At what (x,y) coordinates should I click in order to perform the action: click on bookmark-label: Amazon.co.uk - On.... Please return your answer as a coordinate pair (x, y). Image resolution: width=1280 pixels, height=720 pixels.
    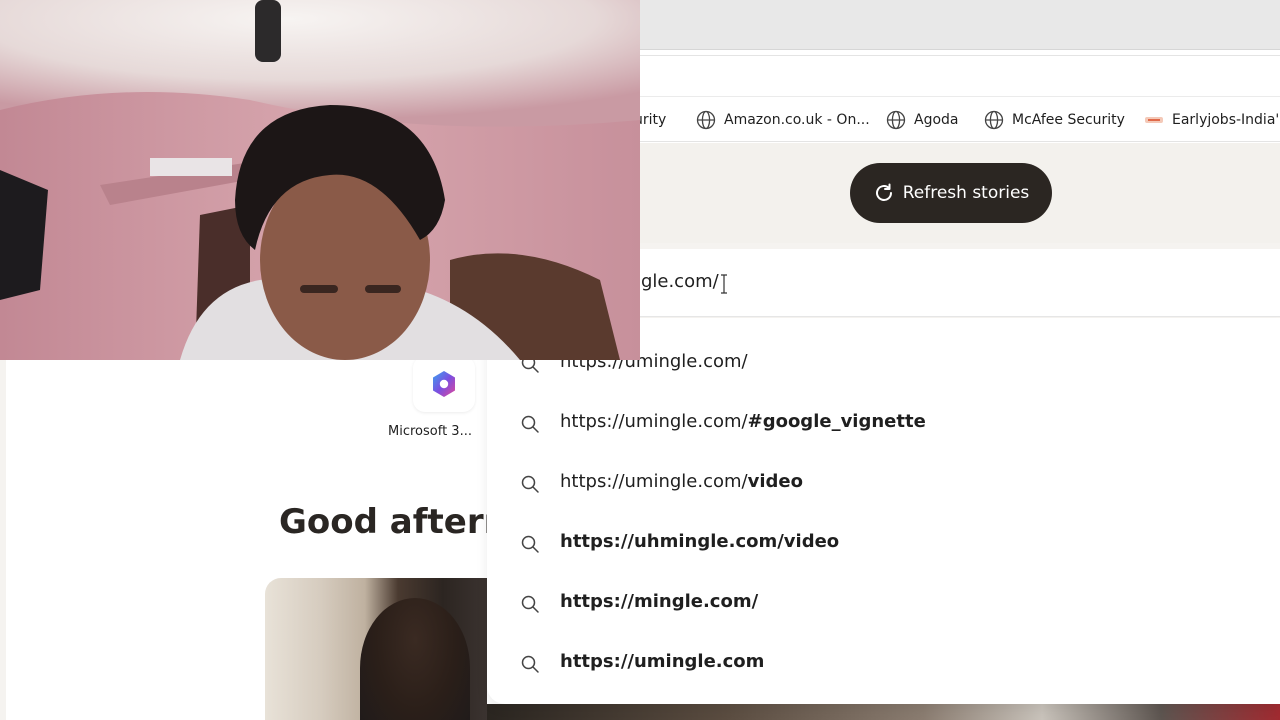
    Looking at the image, I should click on (797, 120).